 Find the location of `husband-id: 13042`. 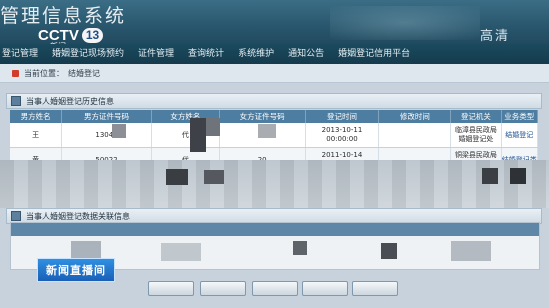

husband-id: 13042 is located at coordinates (107, 135).